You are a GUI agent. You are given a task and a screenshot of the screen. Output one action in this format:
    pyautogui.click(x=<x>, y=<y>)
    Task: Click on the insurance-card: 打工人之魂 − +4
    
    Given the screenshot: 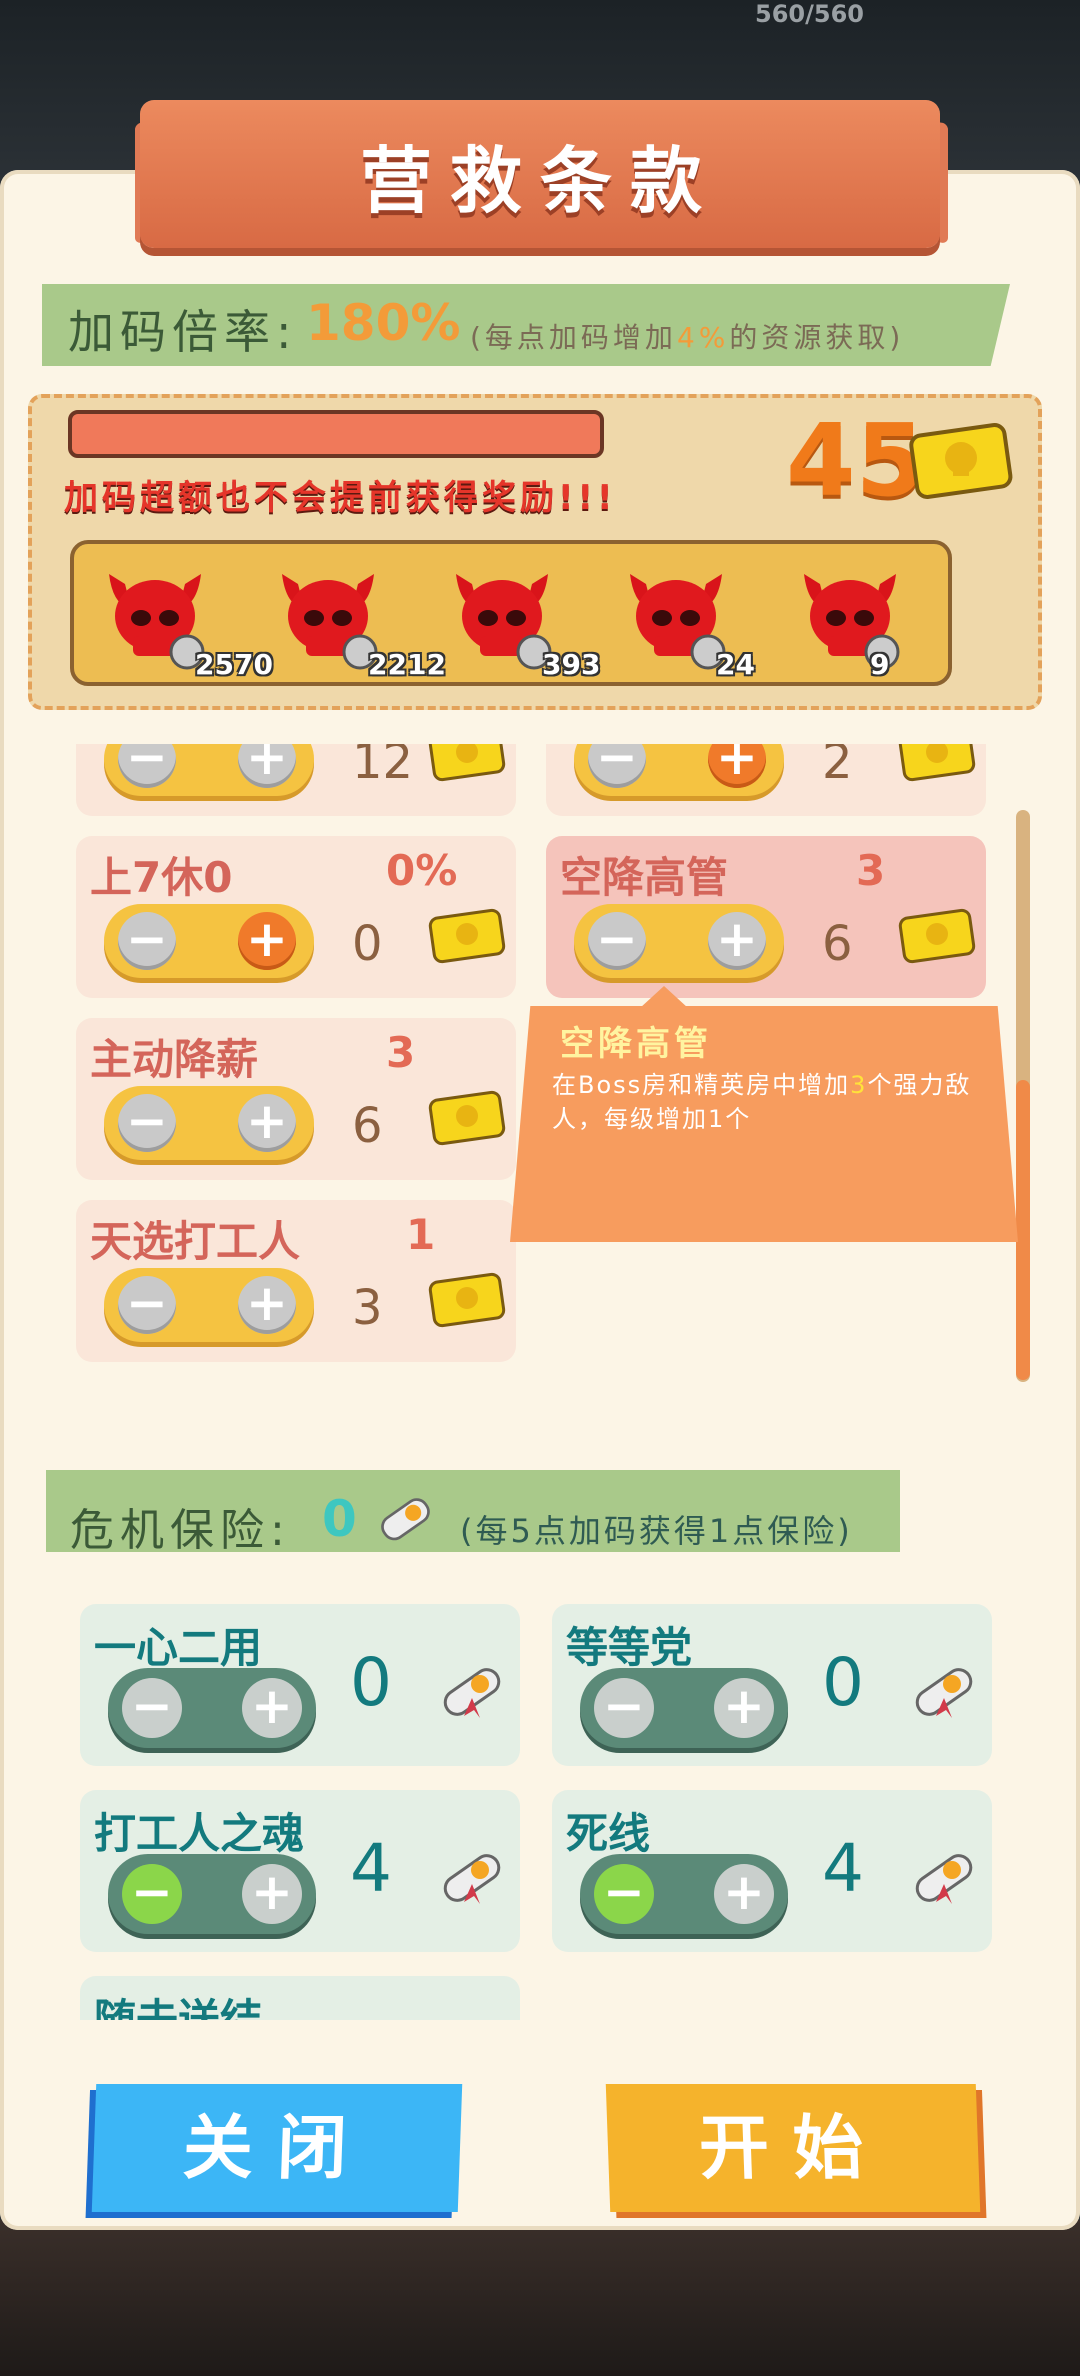 What is the action you would take?
    pyautogui.click(x=300, y=1871)
    